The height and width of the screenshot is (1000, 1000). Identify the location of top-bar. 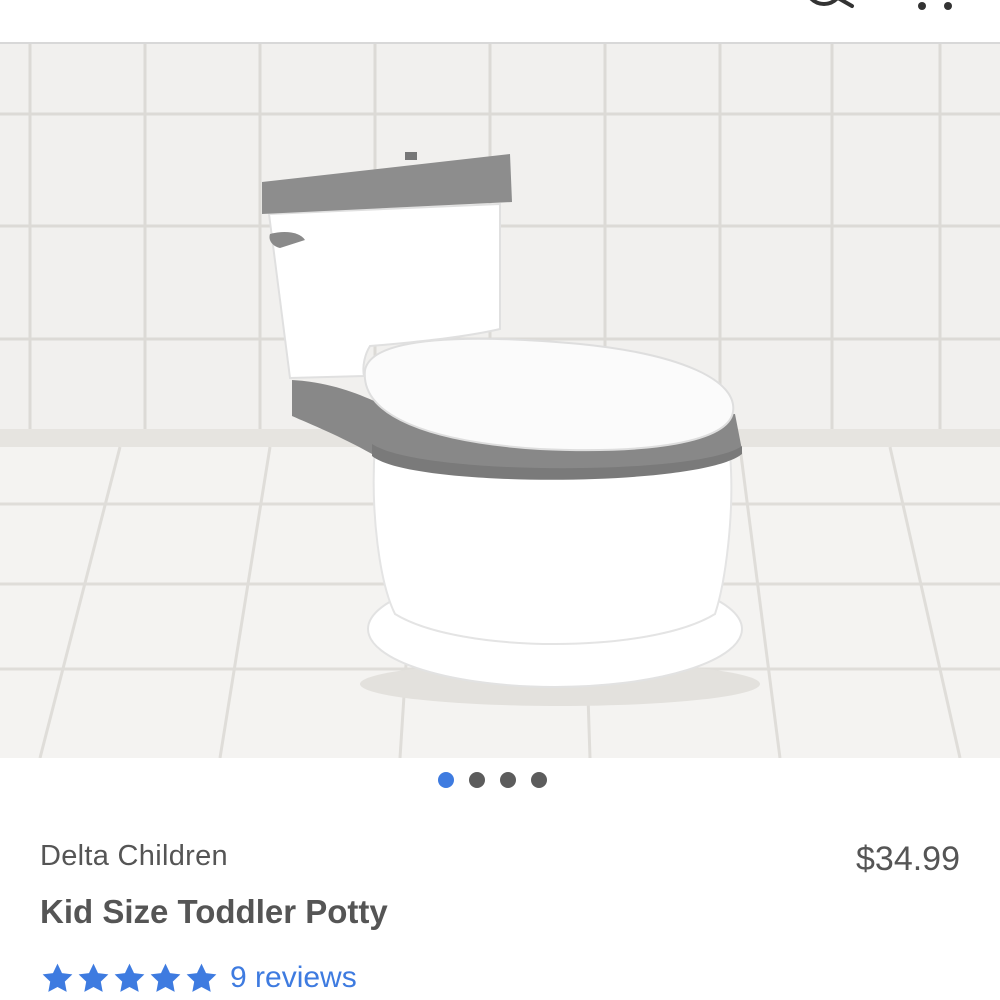
(500, 22).